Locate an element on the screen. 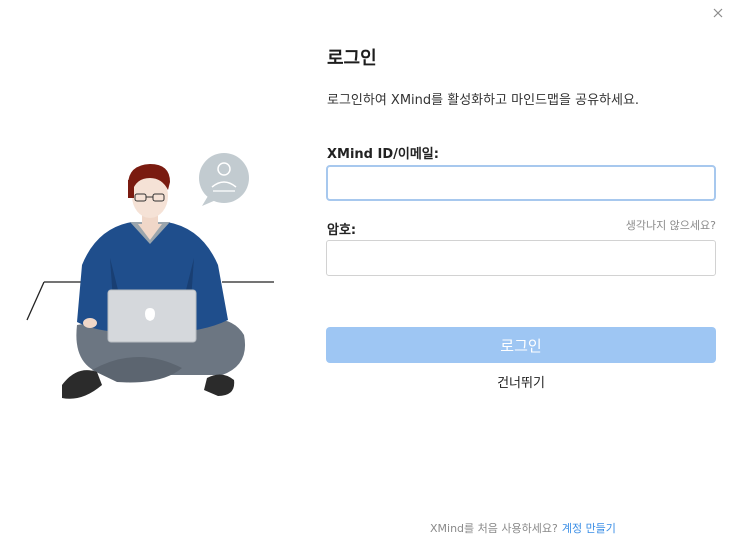 Image resolution: width=740 pixels, height=560 pixels. page-subtitle: 로그인하여 XMind를 활성화하고 마인드맵을 공유하세요. is located at coordinates (483, 100).